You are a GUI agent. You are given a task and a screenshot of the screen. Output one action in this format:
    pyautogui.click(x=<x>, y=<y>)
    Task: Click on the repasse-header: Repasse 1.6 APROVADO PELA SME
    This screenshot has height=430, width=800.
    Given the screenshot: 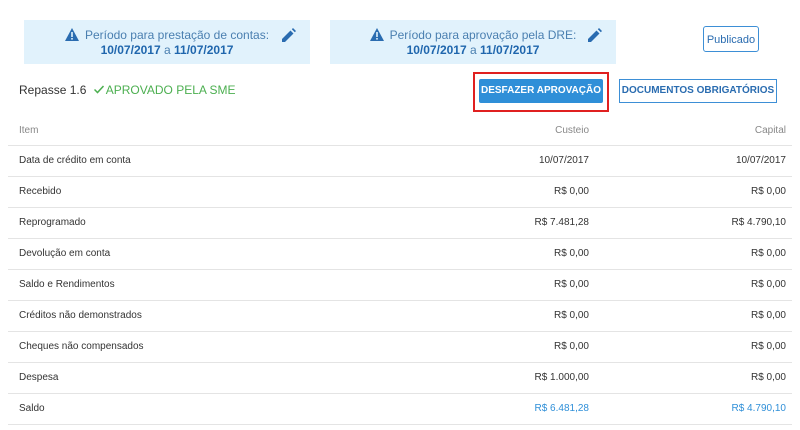 What is the action you would take?
    pyautogui.click(x=127, y=90)
    